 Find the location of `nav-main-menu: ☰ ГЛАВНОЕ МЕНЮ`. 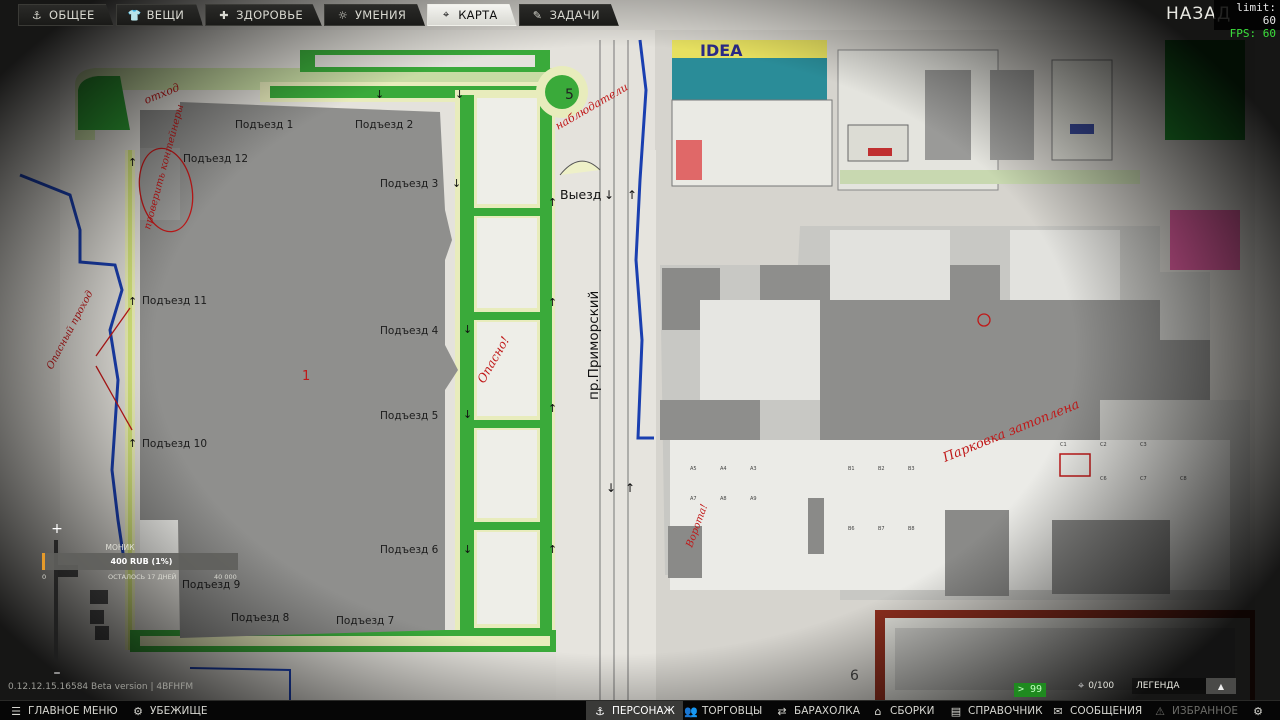

nav-main-menu: ☰ ГЛАВНОЕ МЕНЮ is located at coordinates (64, 710).